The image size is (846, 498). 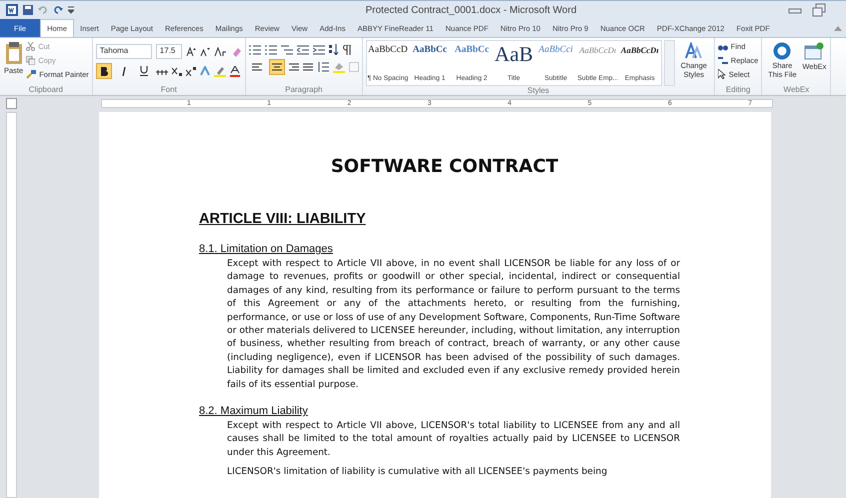 I want to click on body-paragraph: Except with respect to Article VII above, in no event shall LICENSOR be liable for any loss of or damage to revenues, profits or goodwill or other special, incidental, indirect or consequential damages of any kind, resulting from its performance or failure to perform pursuant to the terms of this Agreement or any of the attachments hereto, or resulting from the furnishing, performance, or use or loss of use of any Development Software, Components, Run-Time Software or other materials delivered to LICENSEE hereunder, including, without limitation, any interruption of business, whether resulting from breach of contract, breach of warranty, or any other cause (including negligence), even if LICENSOR has been advised of the possibility of such damages. Liability for damages shall be limited and excluded even if any exclusive remedy provided herein fails of its essential purpose., so click(x=453, y=324).